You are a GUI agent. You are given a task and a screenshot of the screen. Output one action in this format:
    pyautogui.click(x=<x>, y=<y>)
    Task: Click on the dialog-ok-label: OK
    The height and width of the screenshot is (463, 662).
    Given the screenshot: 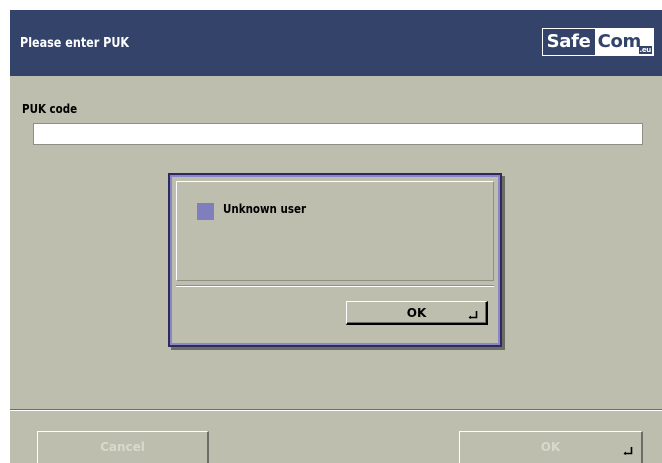 What is the action you would take?
    pyautogui.click(x=416, y=313)
    